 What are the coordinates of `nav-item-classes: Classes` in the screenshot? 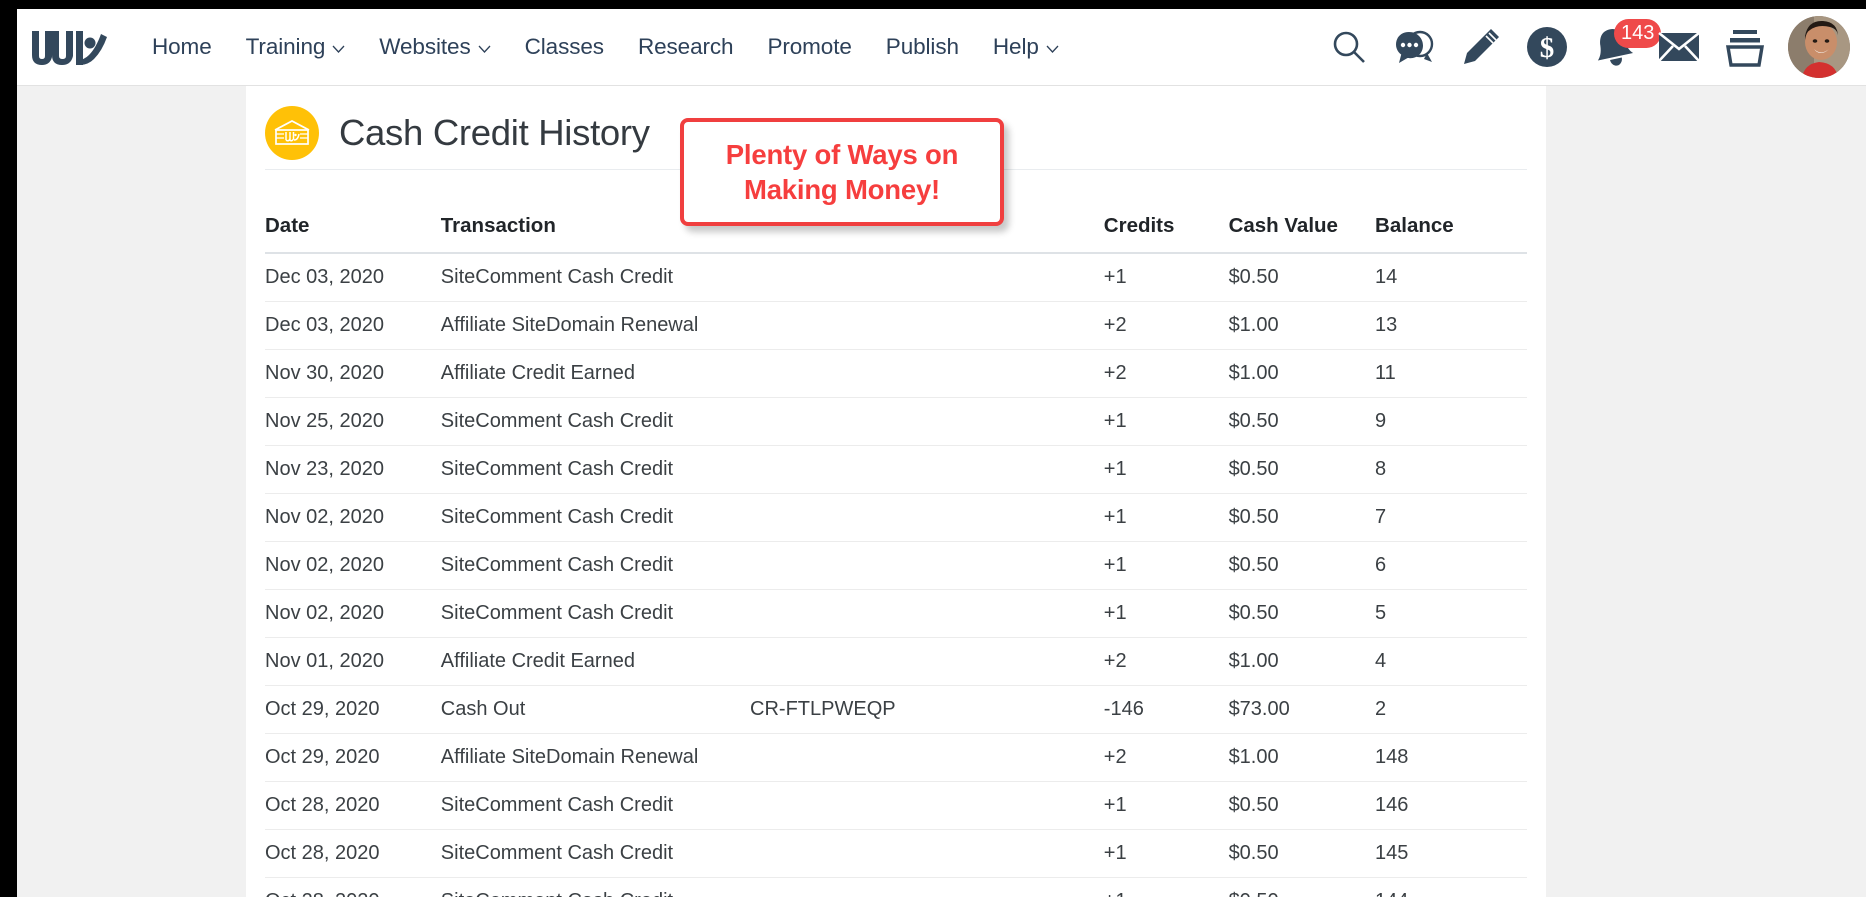 It's located at (564, 47).